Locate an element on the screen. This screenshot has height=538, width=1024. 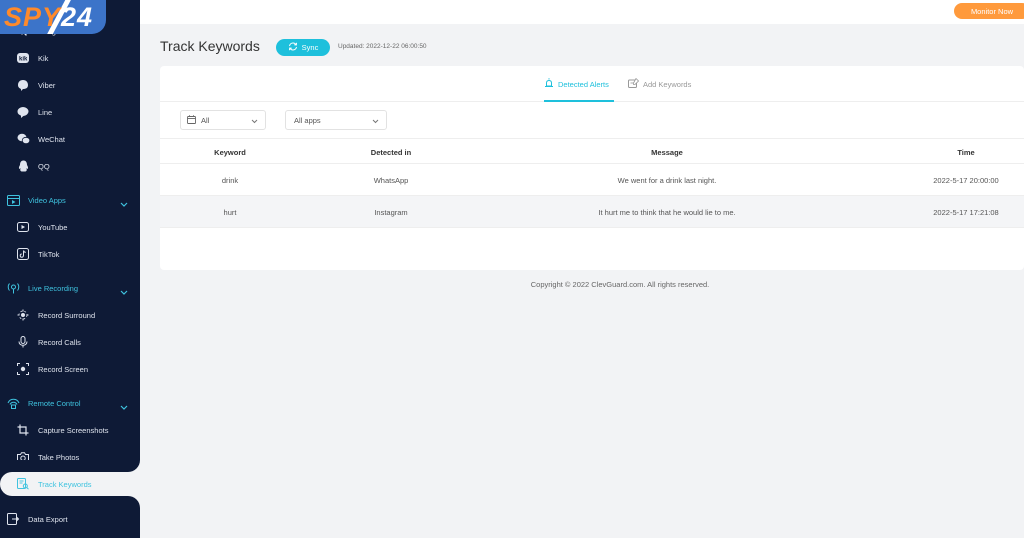
sidebar-item-viber: Viber is located at coordinates (70, 85).